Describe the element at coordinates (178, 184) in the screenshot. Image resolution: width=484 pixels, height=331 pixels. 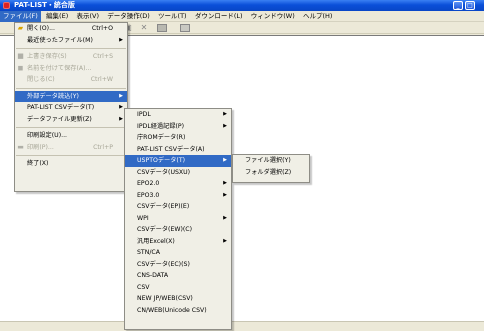
I see `submenu-item-epo20: EPO2.0 ▶` at that location.